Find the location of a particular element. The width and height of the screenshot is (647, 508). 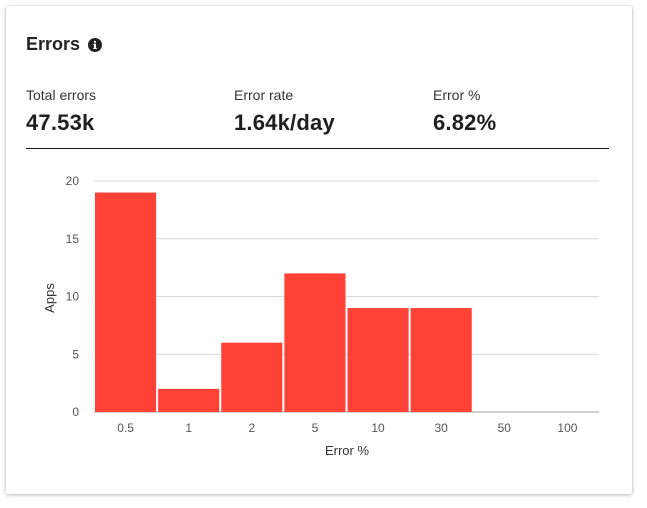

y-tick-label: 10 is located at coordinates (73, 297).